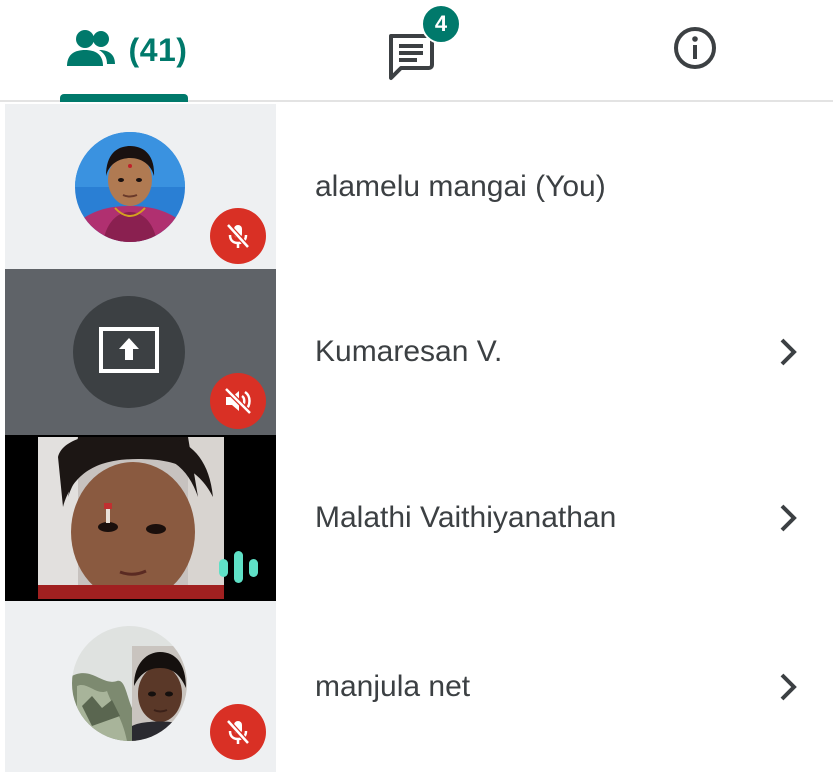 The height and width of the screenshot is (772, 833). Describe the element at coordinates (158, 49) in the screenshot. I see `participant-count: (41)` at that location.